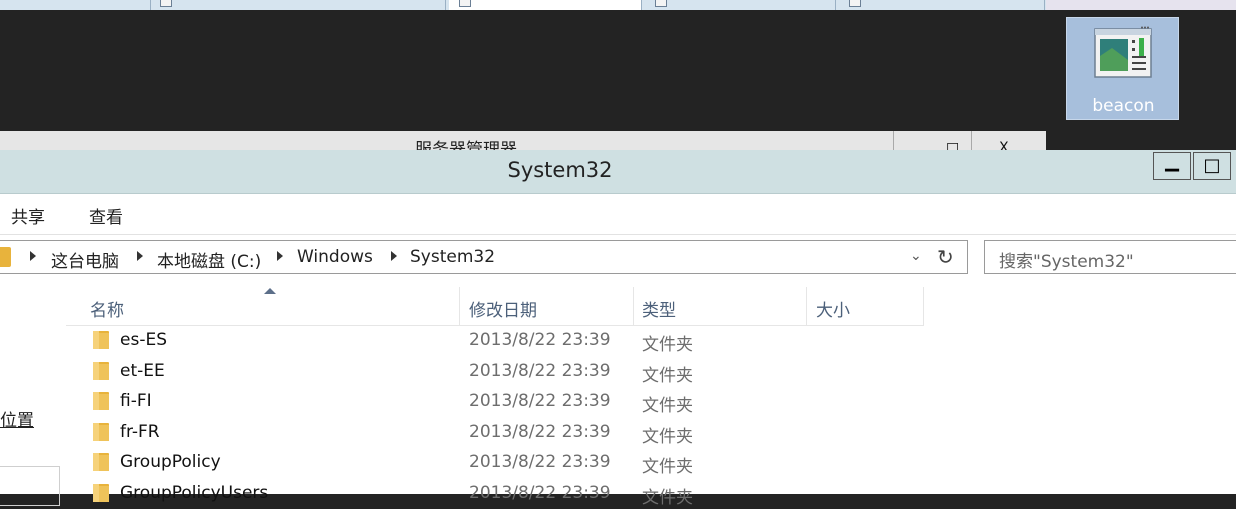 This screenshot has height=509, width=1236. Describe the element at coordinates (1172, 161) in the screenshot. I see `minimize-icon: ▁` at that location.